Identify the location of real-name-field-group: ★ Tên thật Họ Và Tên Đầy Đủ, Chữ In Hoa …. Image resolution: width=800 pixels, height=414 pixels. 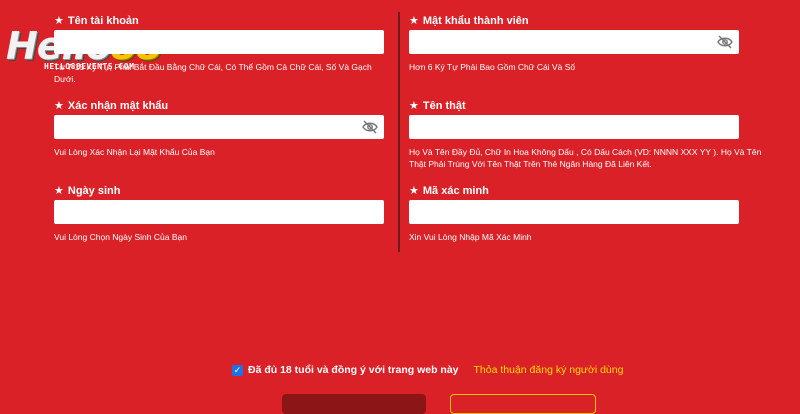
(585, 134).